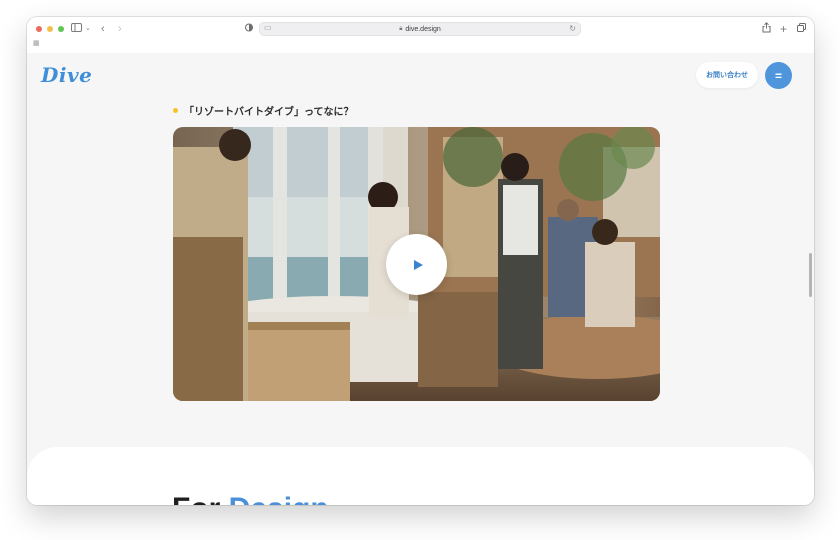 The image size is (840, 540). What do you see at coordinates (766, 29) in the screenshot?
I see `share-icon` at bounding box center [766, 29].